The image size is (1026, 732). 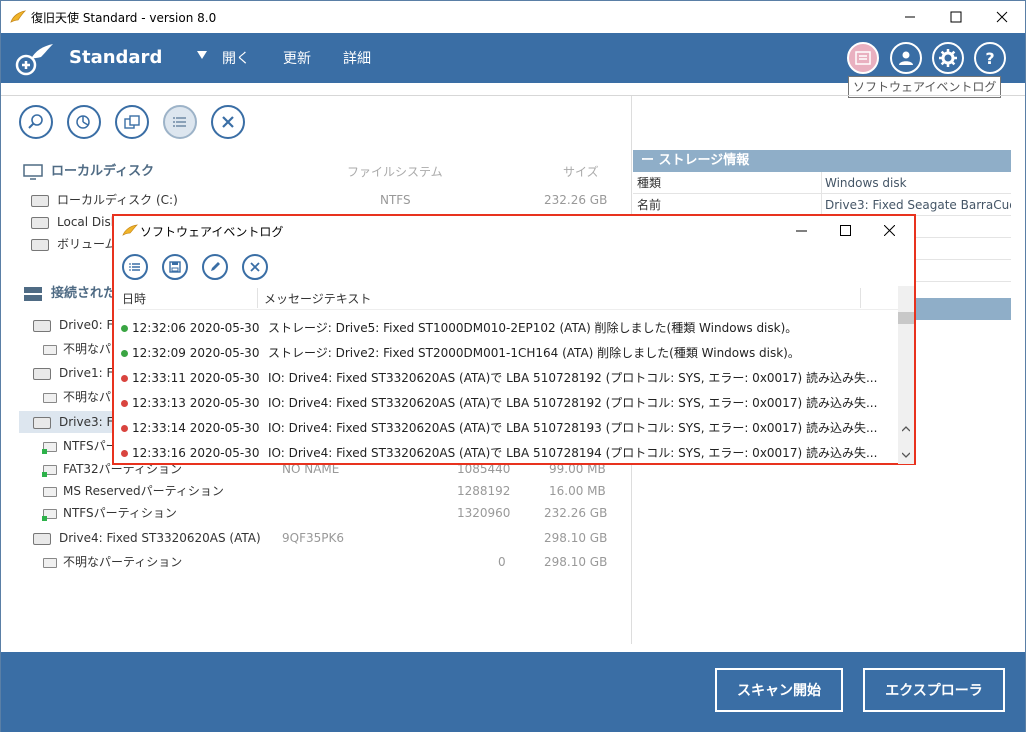 I want to click on minimize-icon, so click(x=910, y=17).